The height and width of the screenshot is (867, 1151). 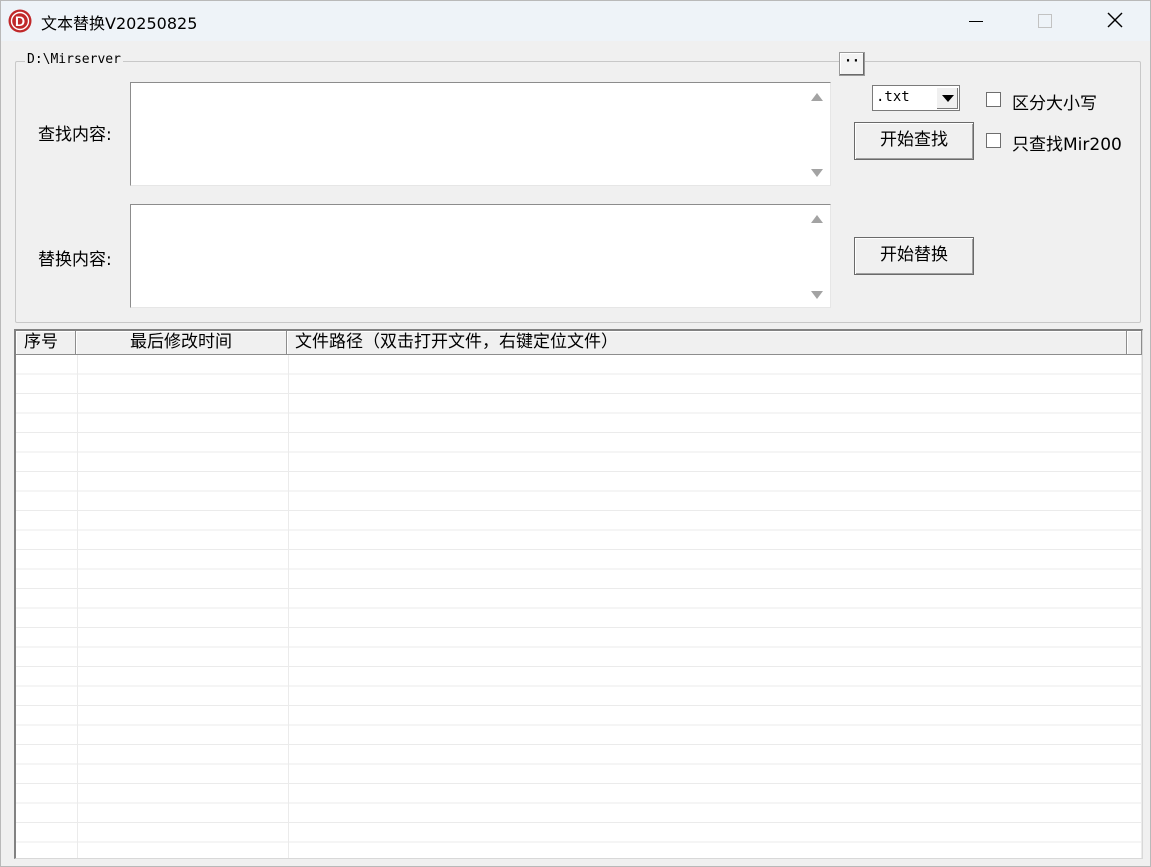 What do you see at coordinates (893, 97) in the screenshot?
I see `file-extension-value: .txt` at bounding box center [893, 97].